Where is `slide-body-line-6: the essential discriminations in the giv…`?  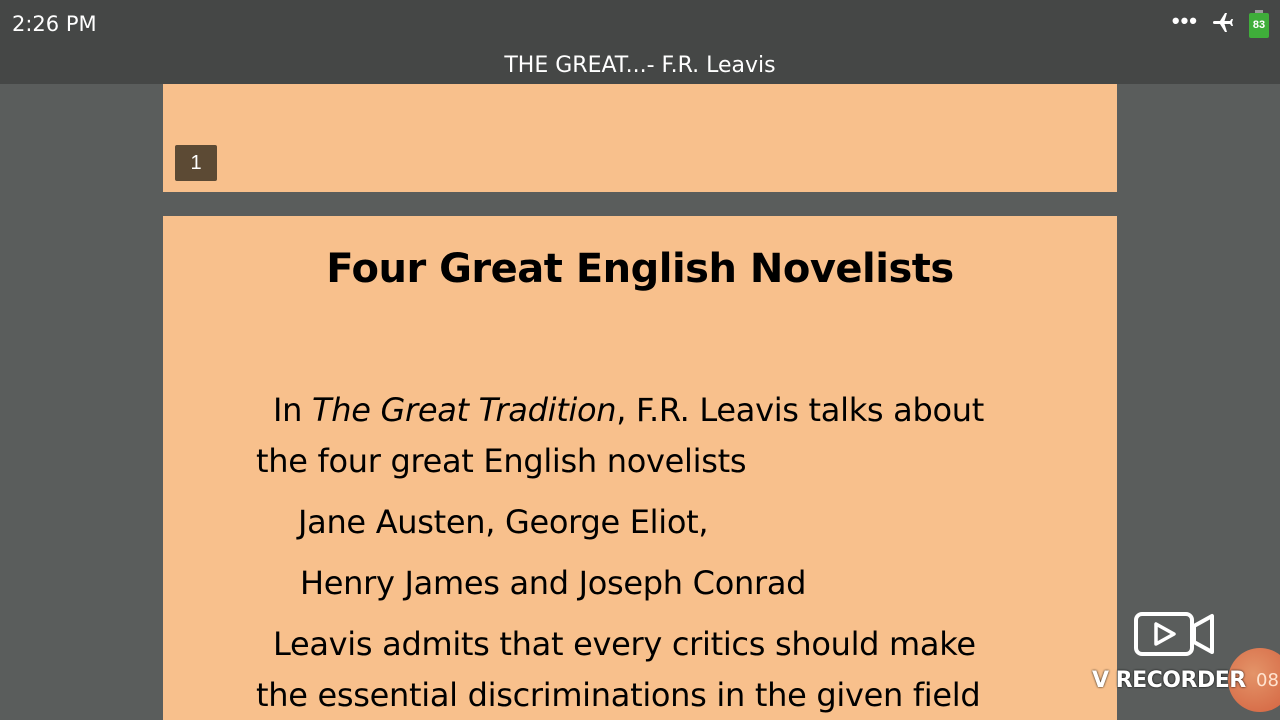
slide-body-line-6: the essential discriminations in the giv… is located at coordinates (618, 695).